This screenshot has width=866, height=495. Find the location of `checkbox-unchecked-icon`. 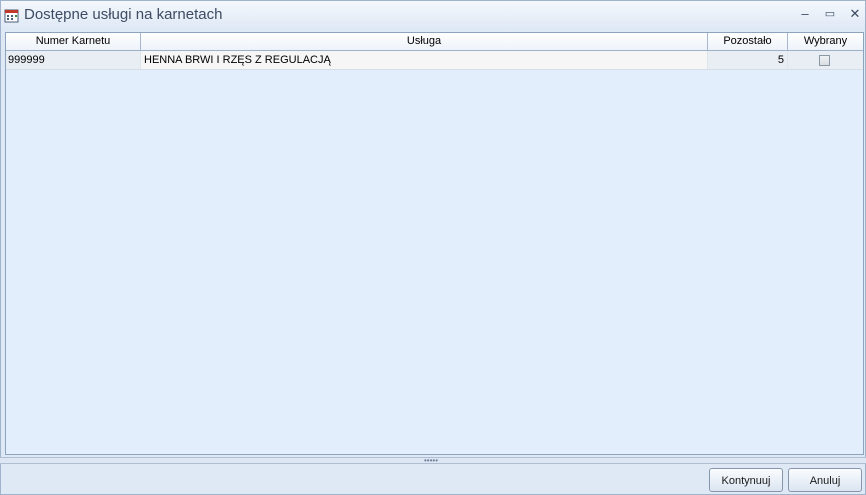

checkbox-unchecked-icon is located at coordinates (824, 60).